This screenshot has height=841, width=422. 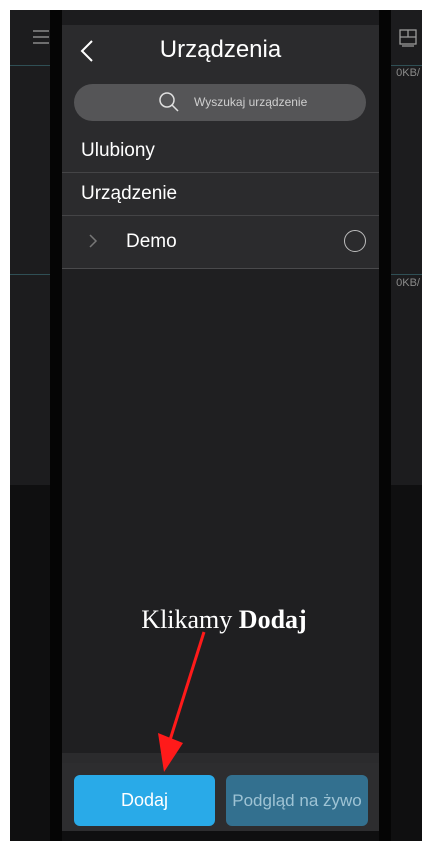 What do you see at coordinates (408, 38) in the screenshot?
I see `layout-icon` at bounding box center [408, 38].